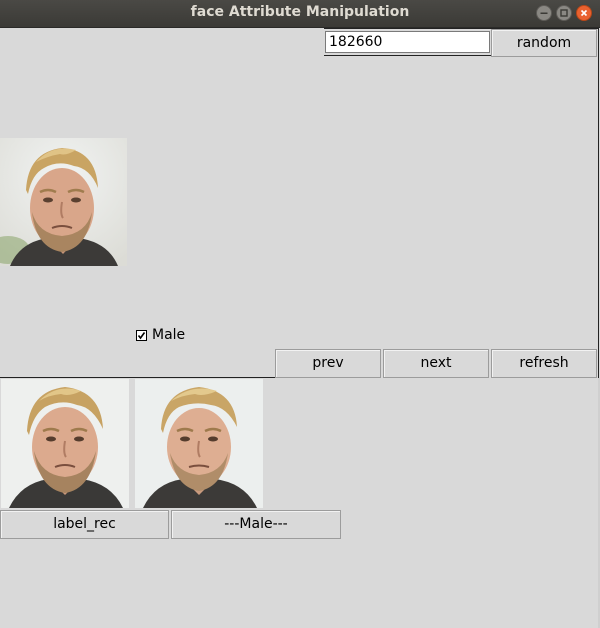  Describe the element at coordinates (63, 202) in the screenshot. I see `source-face-image` at that location.